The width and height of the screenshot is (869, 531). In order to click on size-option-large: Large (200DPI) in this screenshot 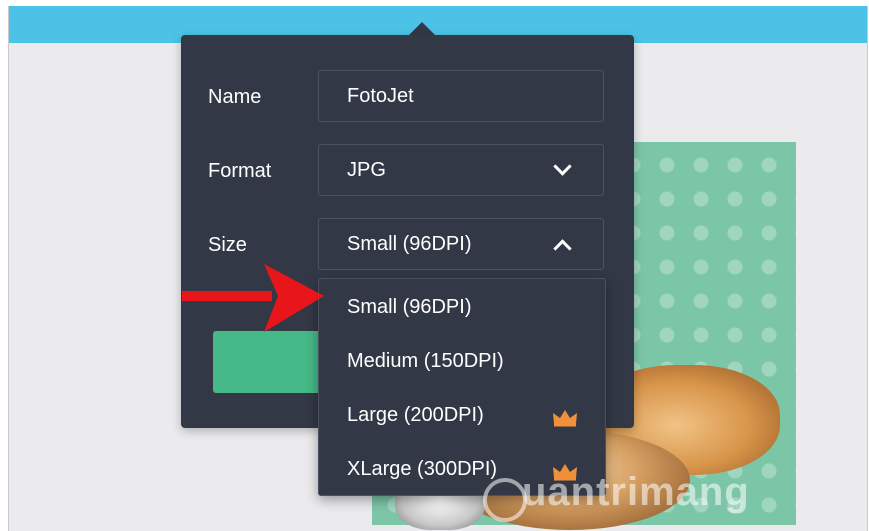, I will do `click(415, 415)`.